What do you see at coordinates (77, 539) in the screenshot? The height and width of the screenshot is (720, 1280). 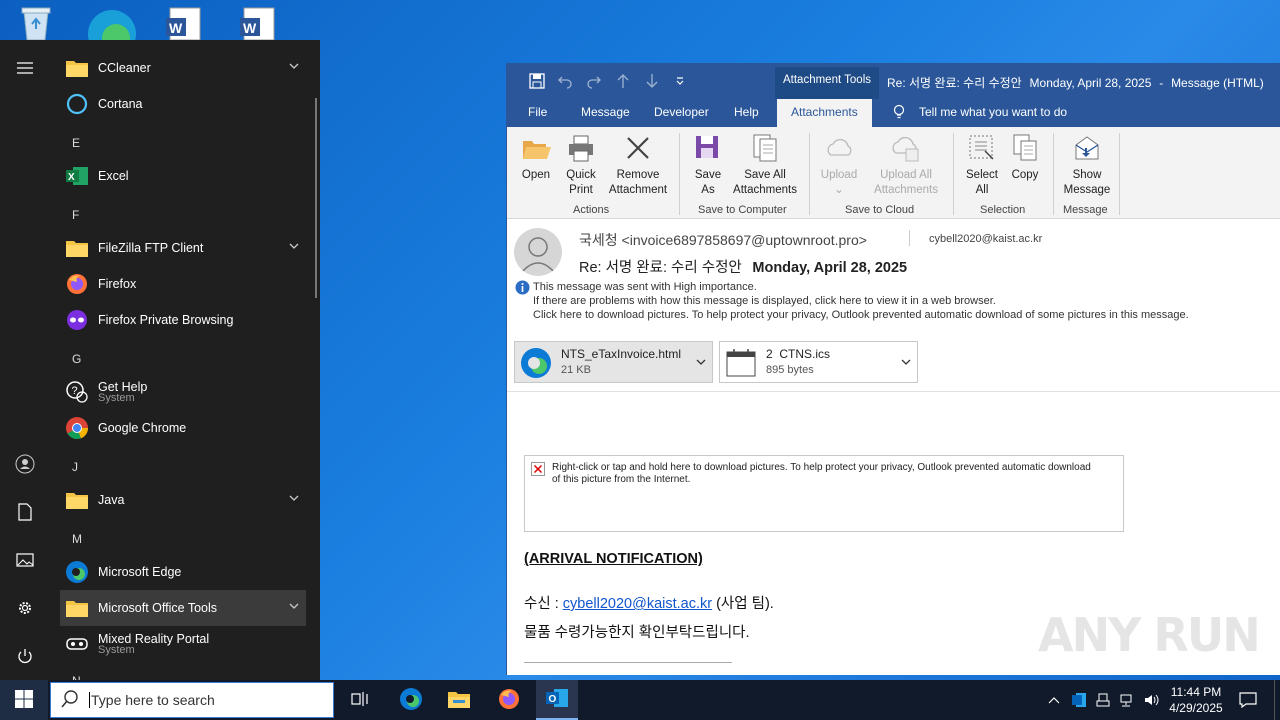 I see `section-letter-m: M` at bounding box center [77, 539].